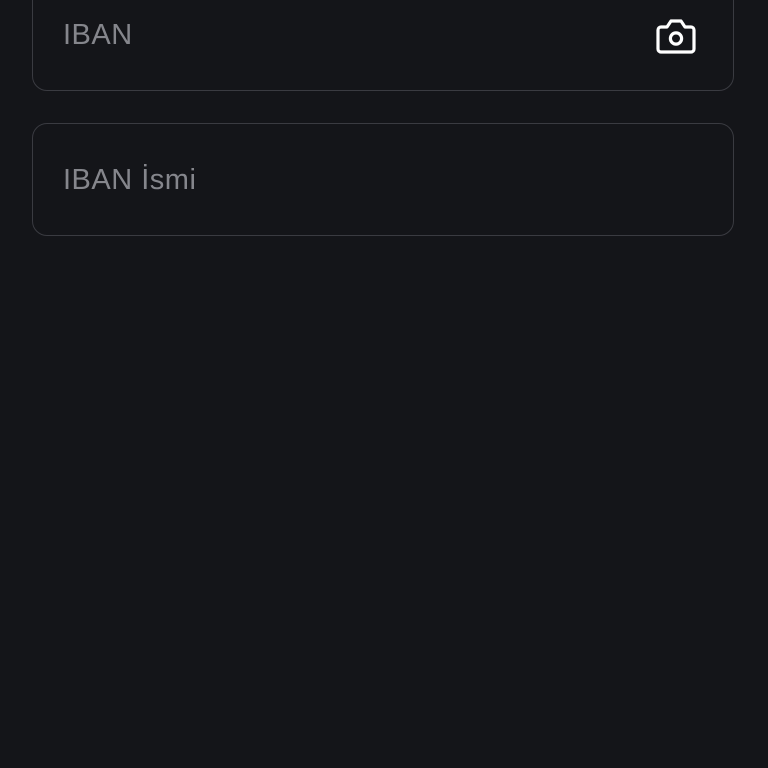  I want to click on iban-name-field, so click(383, 179).